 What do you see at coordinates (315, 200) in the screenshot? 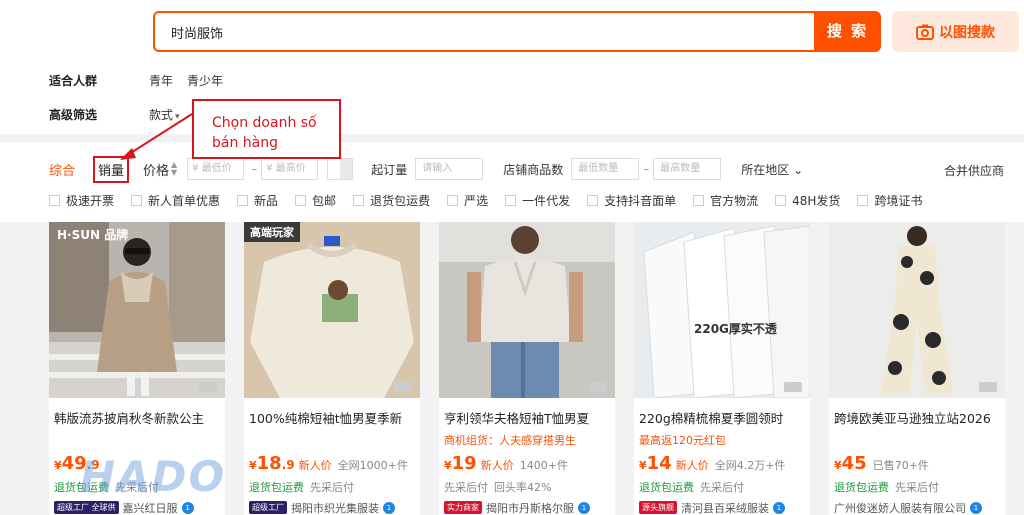
I see `check-free-ship: 包邮` at bounding box center [315, 200].